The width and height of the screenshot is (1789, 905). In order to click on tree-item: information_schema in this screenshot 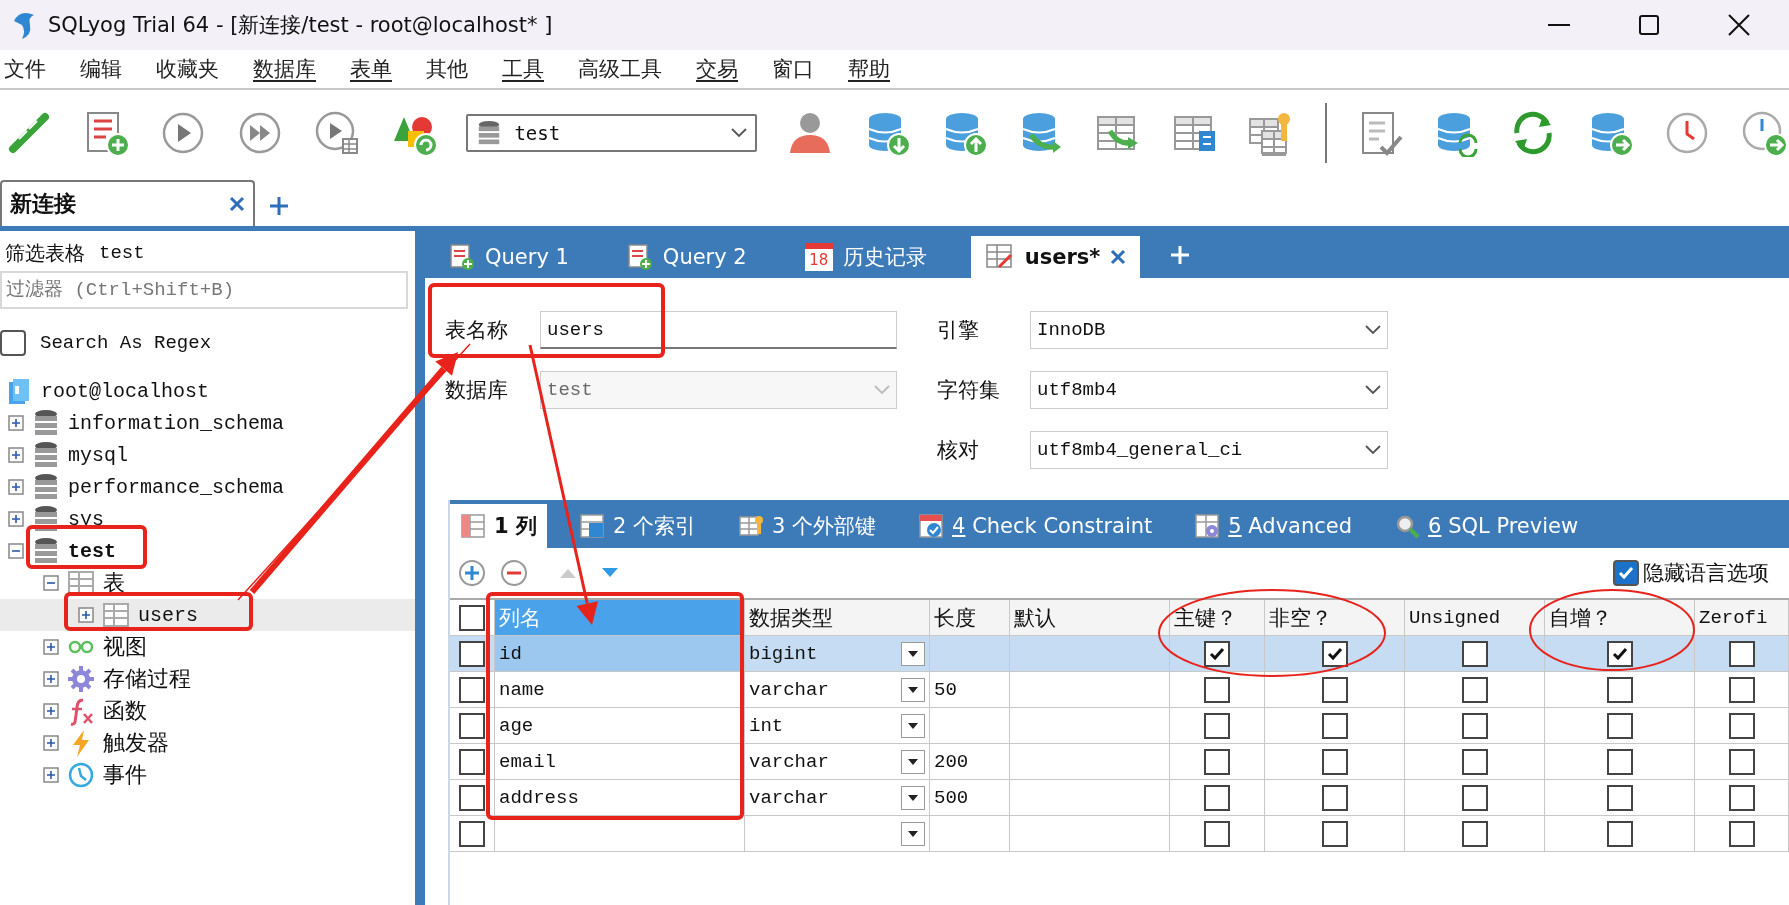, I will do `click(176, 423)`.